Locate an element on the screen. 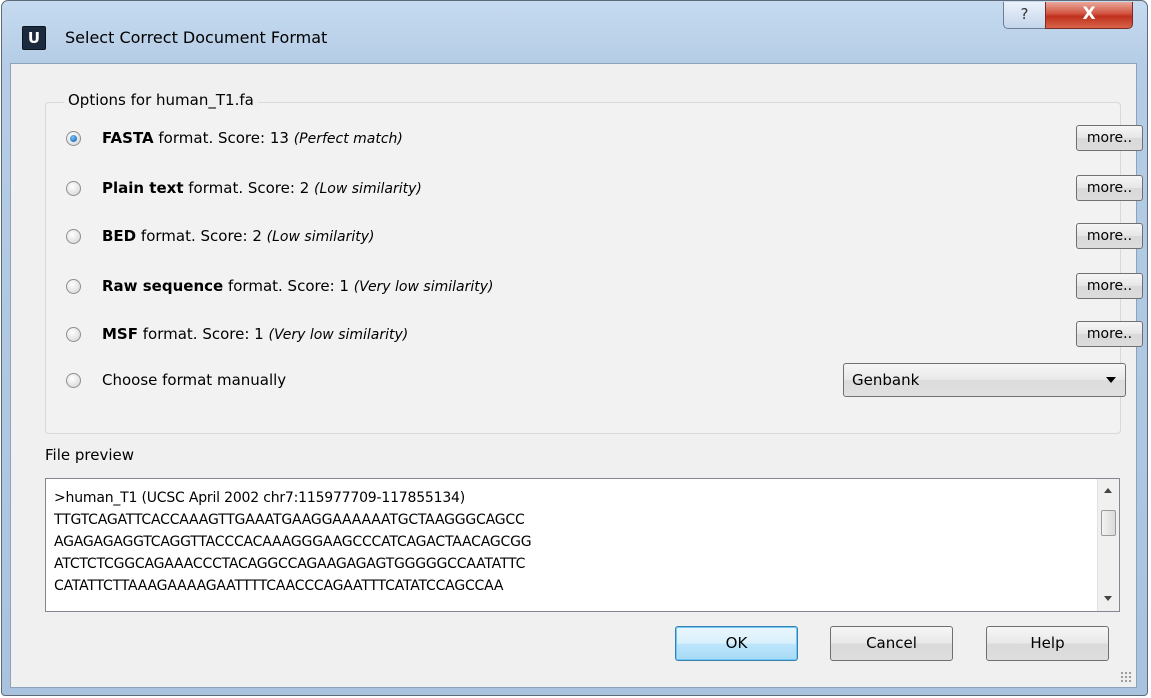 This screenshot has width=1151, height=698. format-name: Raw sequence is located at coordinates (163, 286).